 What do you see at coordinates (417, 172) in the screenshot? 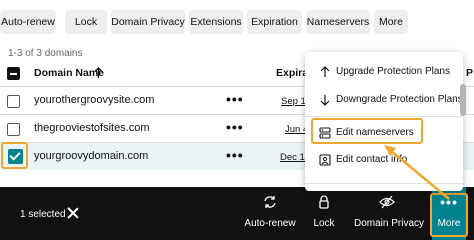
I see `annotation-arrow-icon` at bounding box center [417, 172].